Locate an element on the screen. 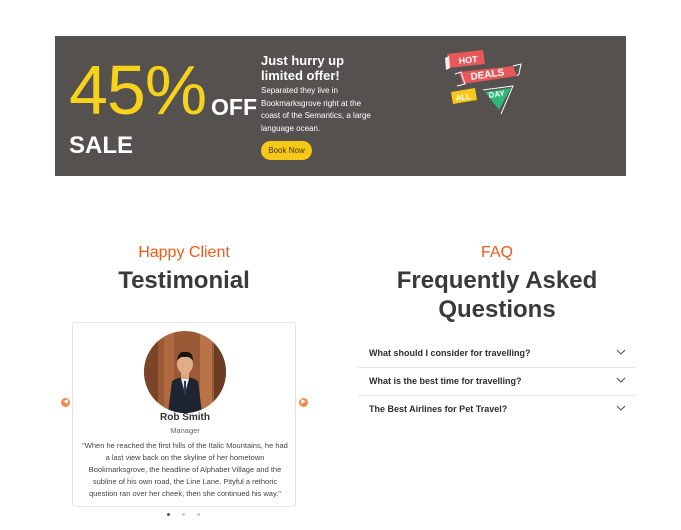  hot-deals-badge: HOT DEALS ALL DAY is located at coordinates (483, 82).